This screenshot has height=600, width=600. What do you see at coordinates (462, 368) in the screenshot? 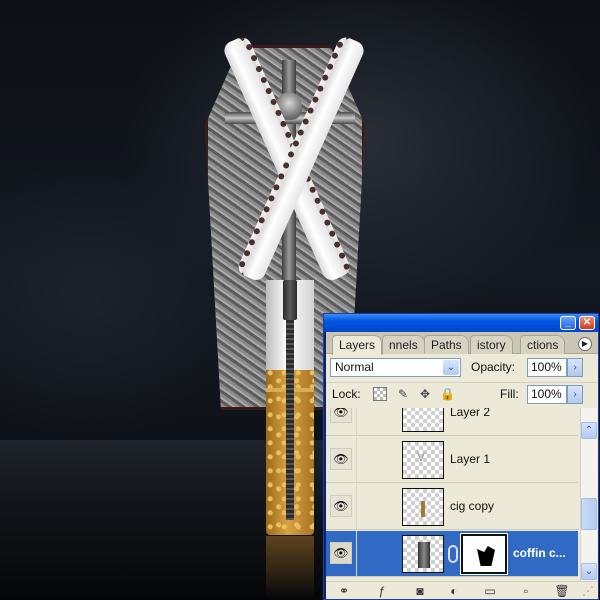
I see `blend-opacity-row: Normal ⌄ Opacity: 100% ›` at bounding box center [462, 368].